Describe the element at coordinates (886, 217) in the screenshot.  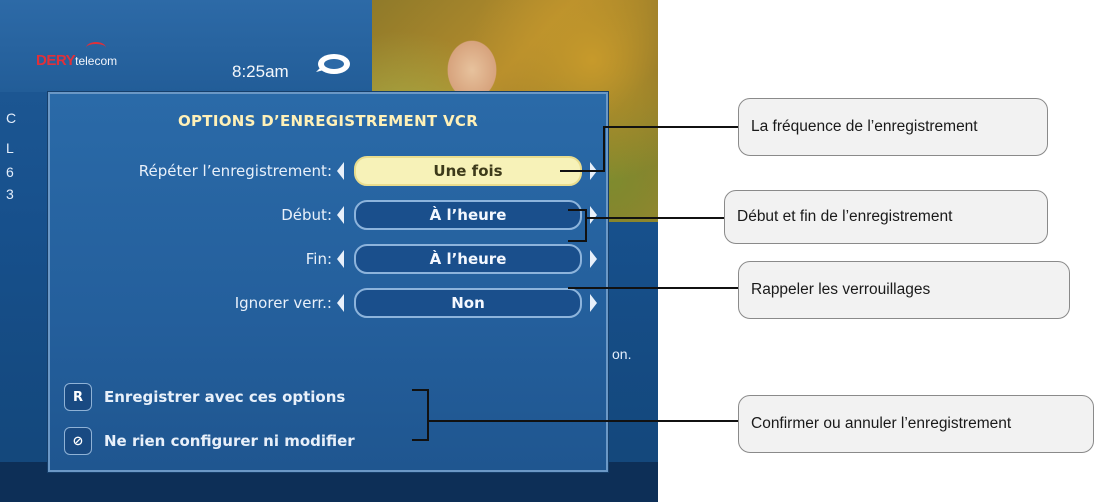
I see `callout-start-end: Début et fin de l’enregistrement` at that location.